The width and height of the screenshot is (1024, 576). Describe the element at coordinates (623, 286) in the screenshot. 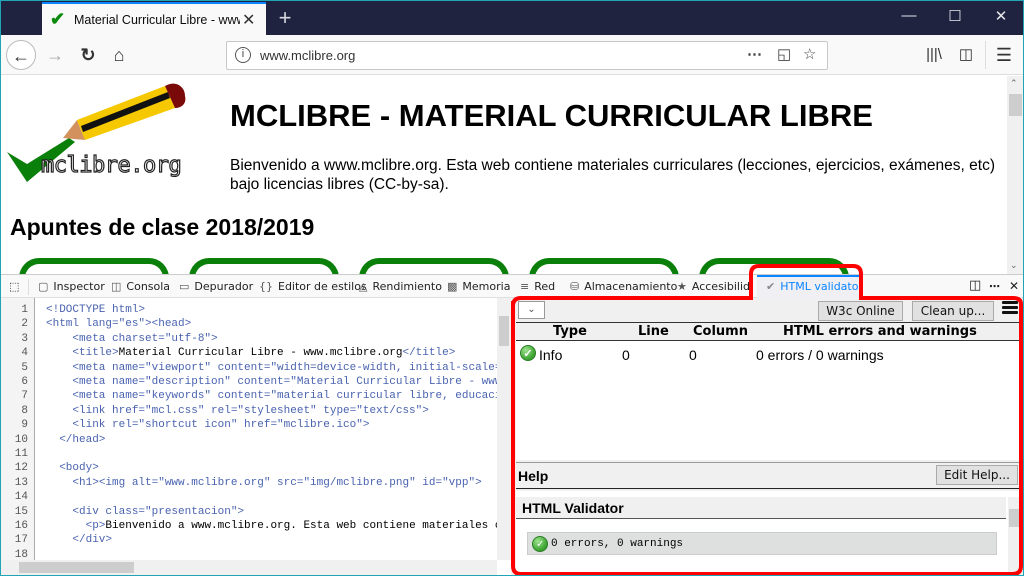

I see `tab-storage: ⛁ Almacenamiento` at that location.